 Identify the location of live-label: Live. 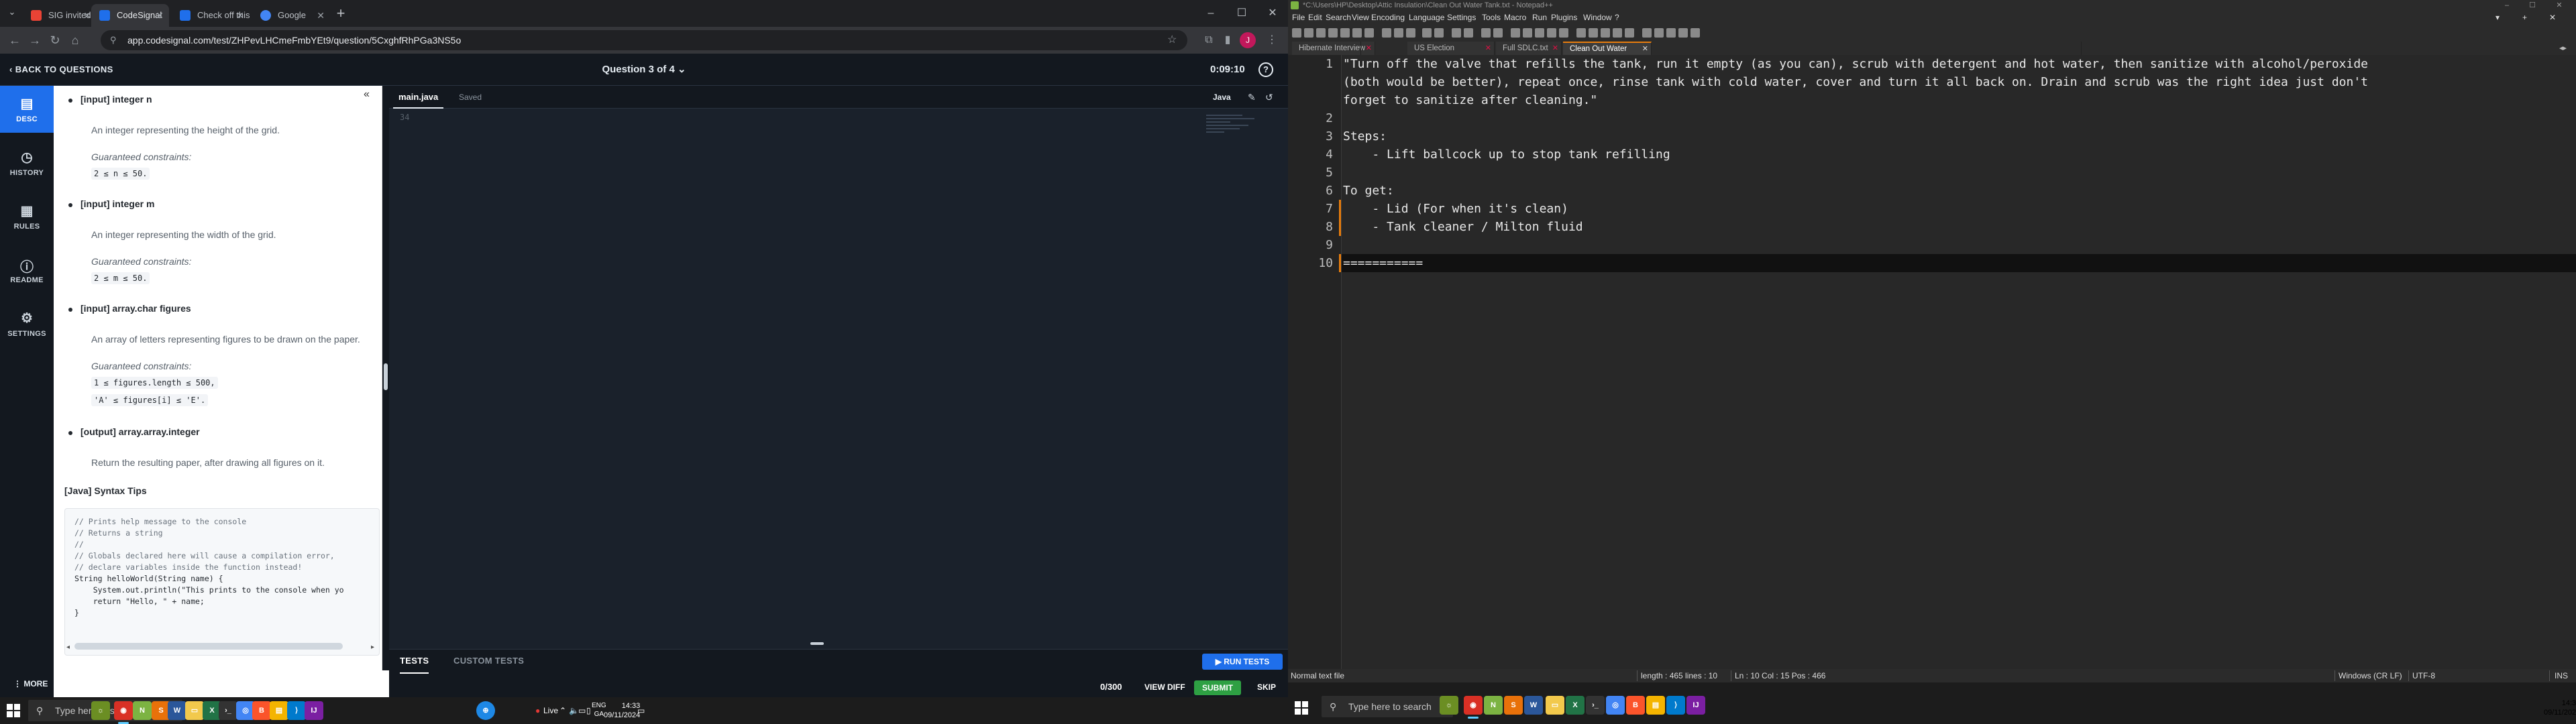
(550, 710).